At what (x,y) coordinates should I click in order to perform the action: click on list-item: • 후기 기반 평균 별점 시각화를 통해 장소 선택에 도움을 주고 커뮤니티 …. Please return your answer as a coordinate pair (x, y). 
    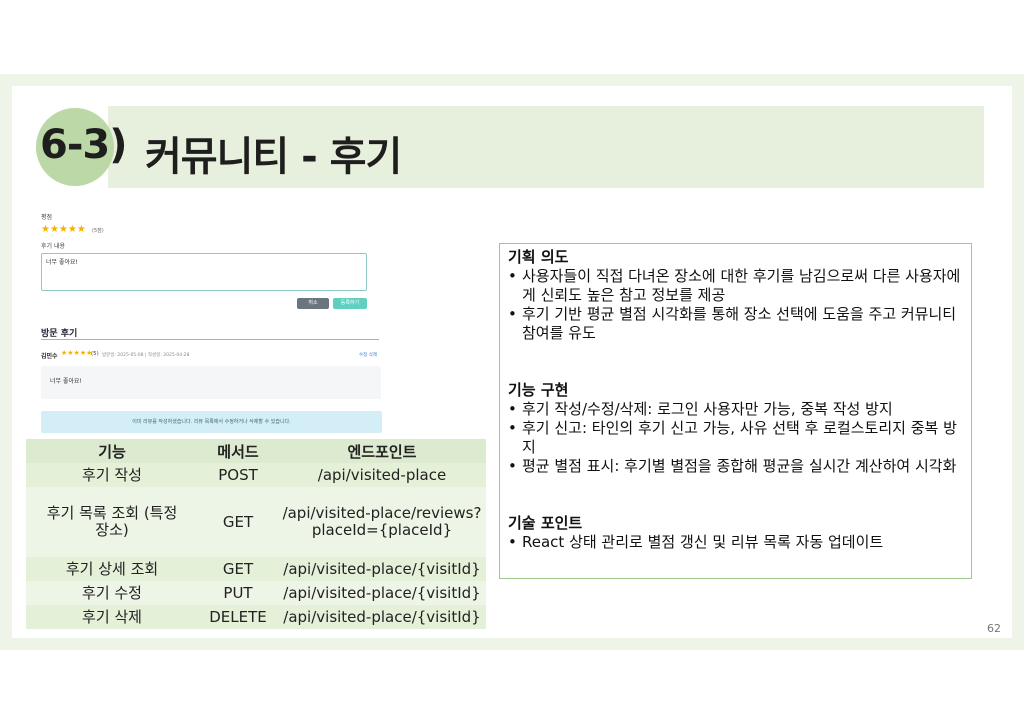
    Looking at the image, I should click on (732, 323).